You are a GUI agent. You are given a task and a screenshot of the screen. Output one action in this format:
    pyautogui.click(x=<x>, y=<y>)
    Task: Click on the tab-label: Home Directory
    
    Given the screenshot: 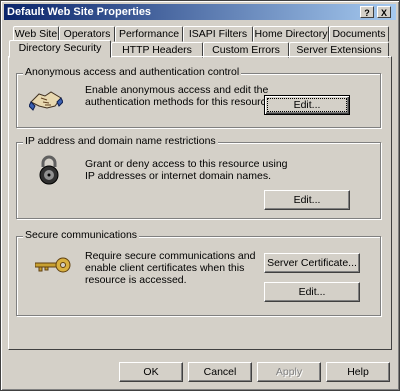 What is the action you would take?
    pyautogui.click(x=291, y=34)
    